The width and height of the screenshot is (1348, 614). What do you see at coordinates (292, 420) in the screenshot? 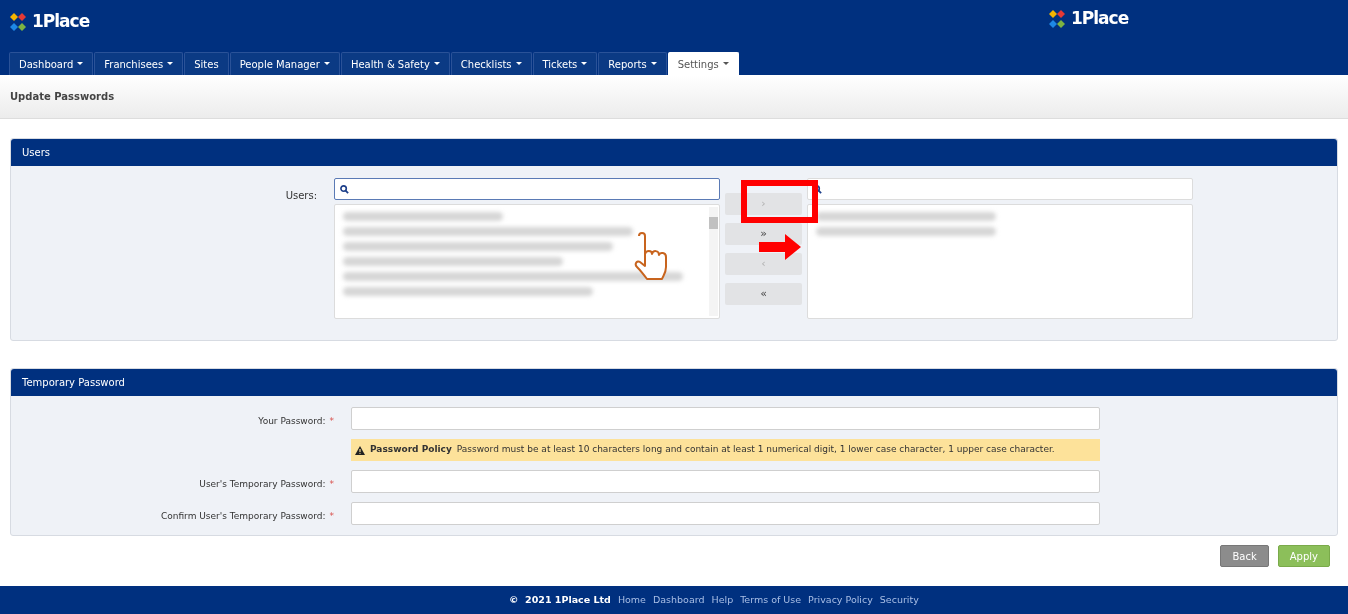
I see `field-label: Your Password:` at bounding box center [292, 420].